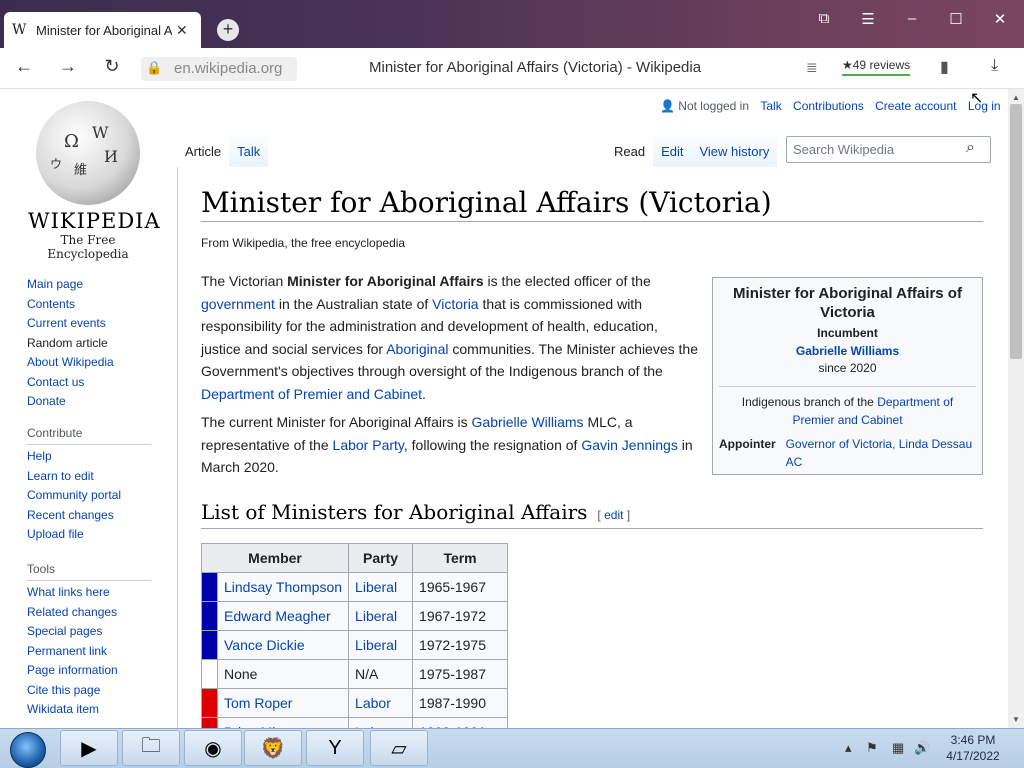 The width and height of the screenshot is (1024, 768). What do you see at coordinates (630, 149) in the screenshot?
I see `tab-read: Read` at bounding box center [630, 149].